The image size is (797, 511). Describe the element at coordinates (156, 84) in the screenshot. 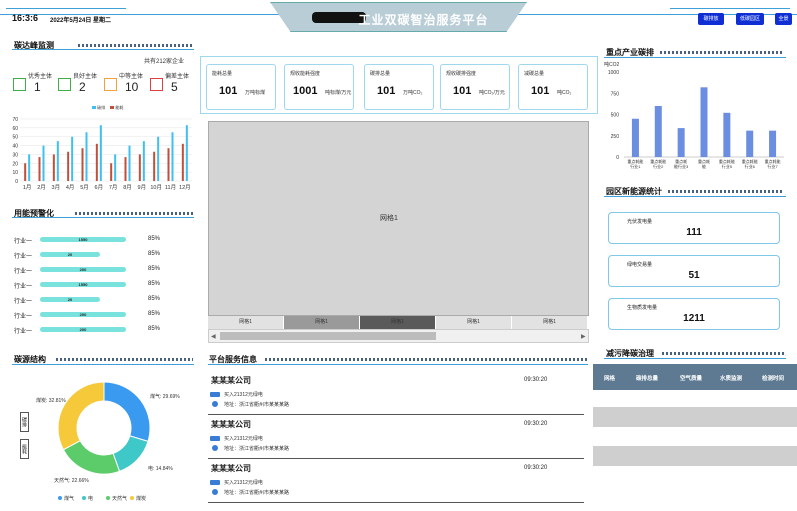

I see `category-icon` at that location.